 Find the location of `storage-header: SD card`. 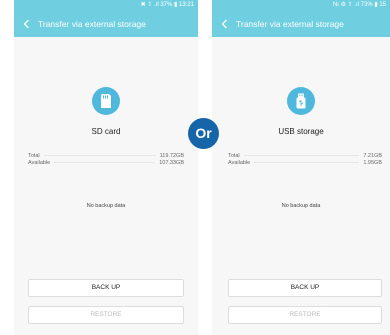

storage-header: SD card is located at coordinates (106, 111).